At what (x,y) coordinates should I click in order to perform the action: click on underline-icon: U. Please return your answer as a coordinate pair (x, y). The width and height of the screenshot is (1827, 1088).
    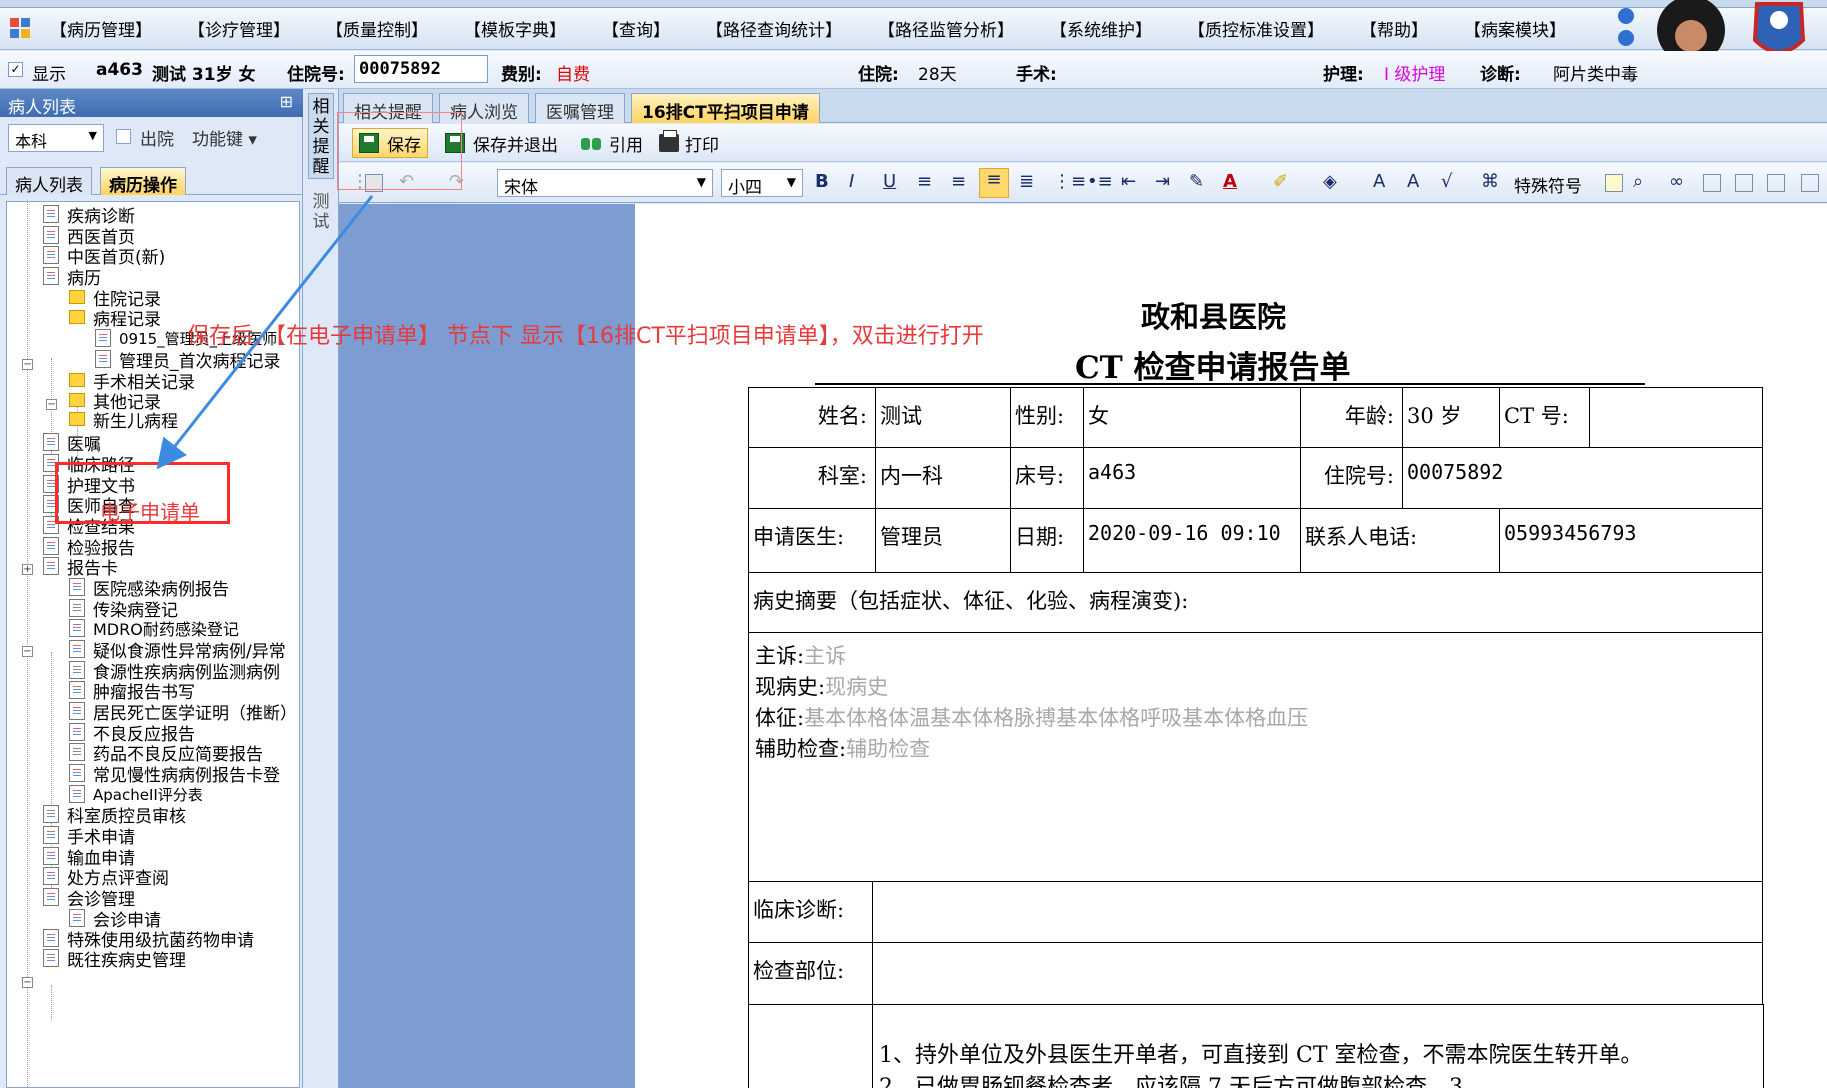
    Looking at the image, I should click on (889, 183).